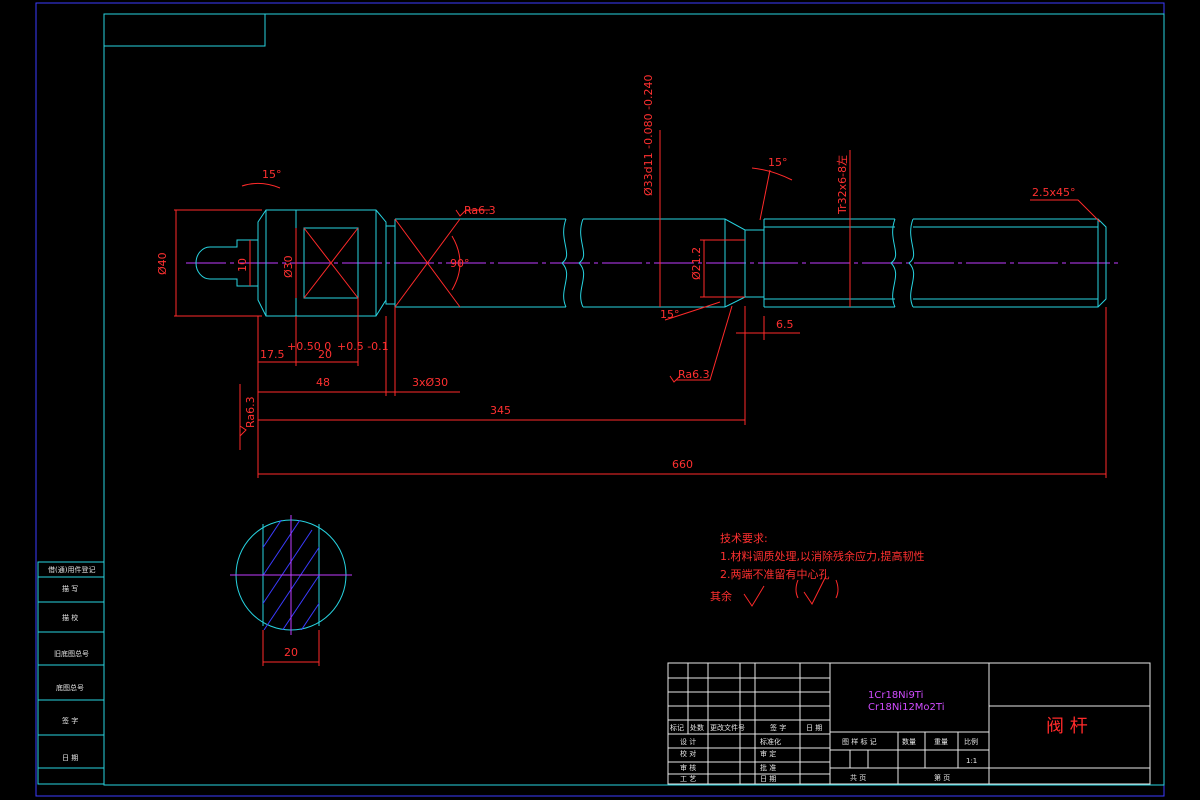  What do you see at coordinates (754, 596) in the screenshot?
I see `roughness-symbol-icon` at bounding box center [754, 596].